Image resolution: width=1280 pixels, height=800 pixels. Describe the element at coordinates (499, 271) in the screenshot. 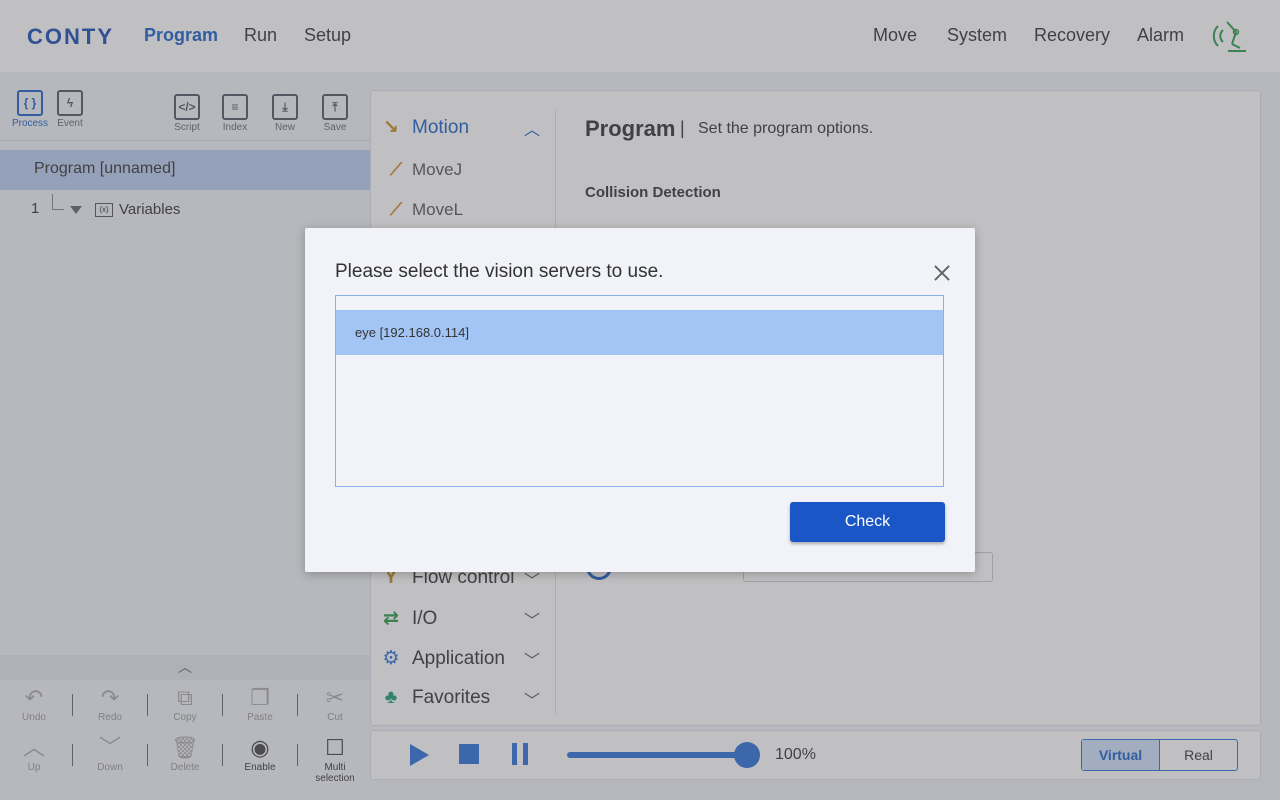

I see `dialog-title: Please select the vision servers to use.` at that location.